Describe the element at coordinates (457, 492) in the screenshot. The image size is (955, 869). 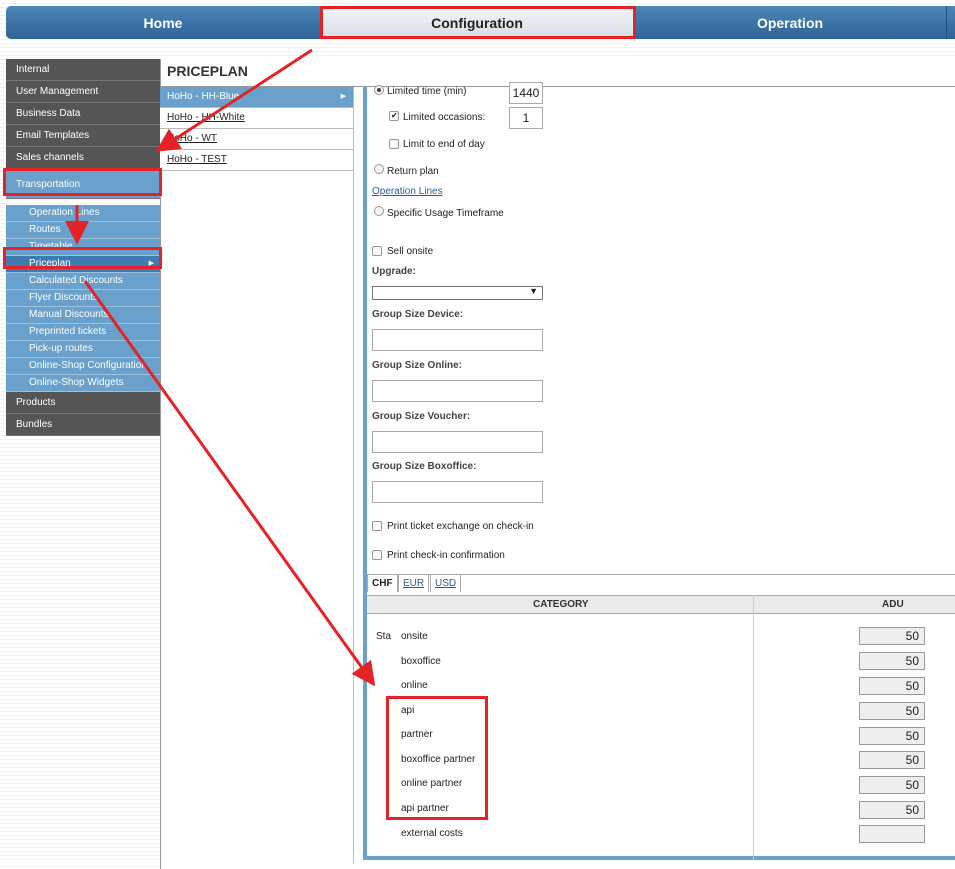
I see `group-size-boxoffice-input` at that location.